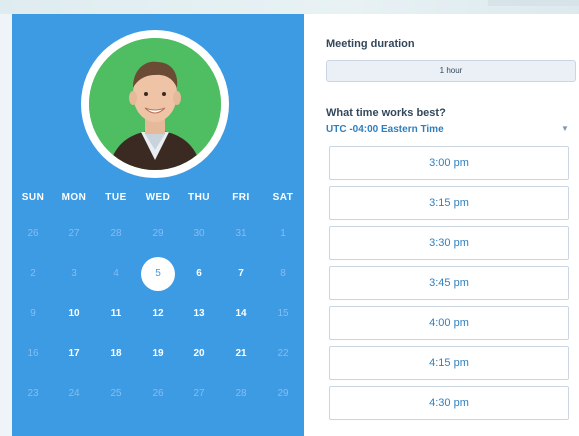  What do you see at coordinates (33, 313) in the screenshot?
I see `calendar-day: 9` at bounding box center [33, 313].